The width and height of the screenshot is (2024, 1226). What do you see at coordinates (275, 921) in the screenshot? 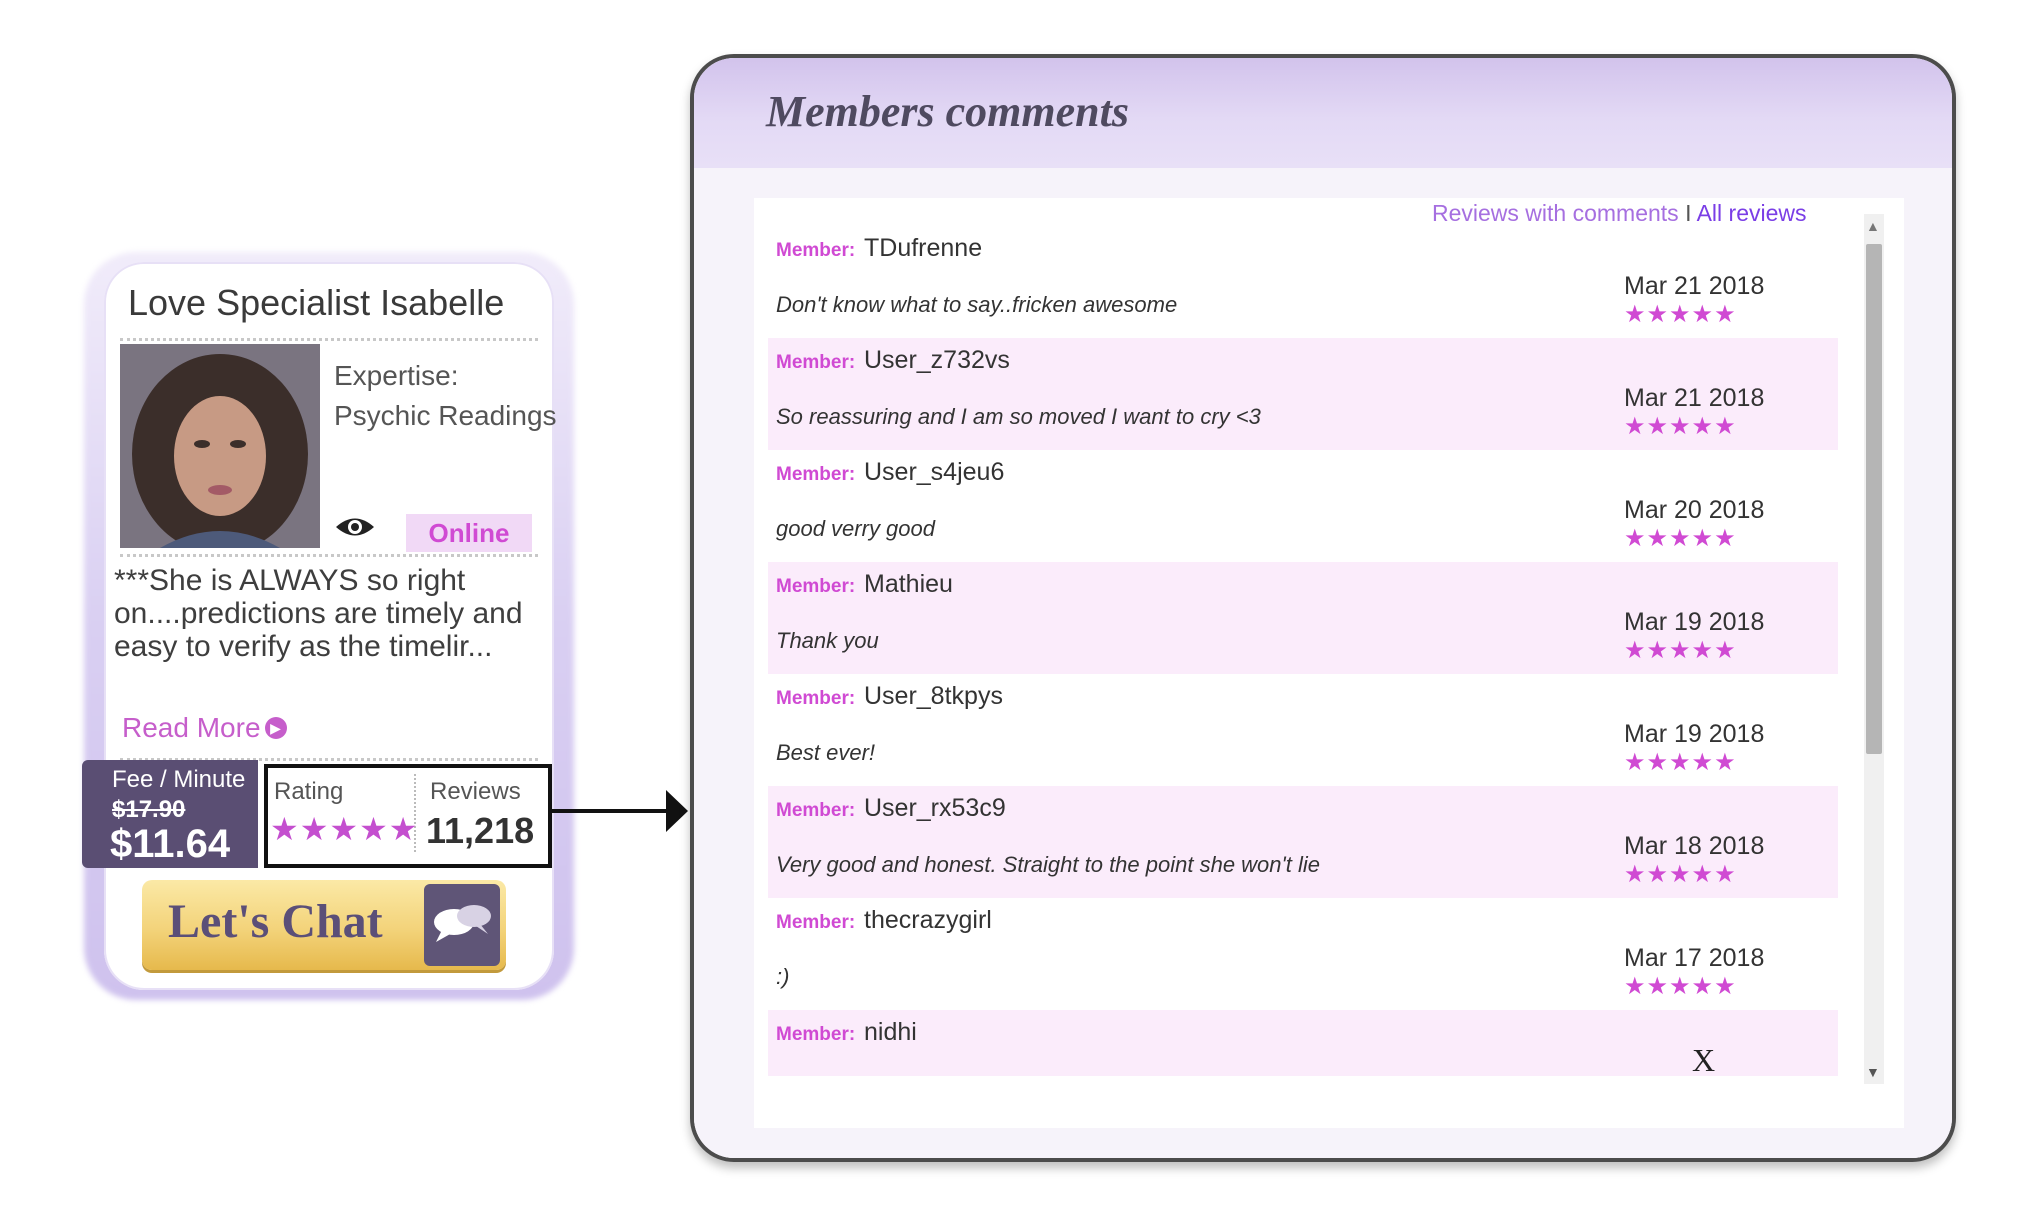
I see `lets-chat-label: Let's Chat` at bounding box center [275, 921].